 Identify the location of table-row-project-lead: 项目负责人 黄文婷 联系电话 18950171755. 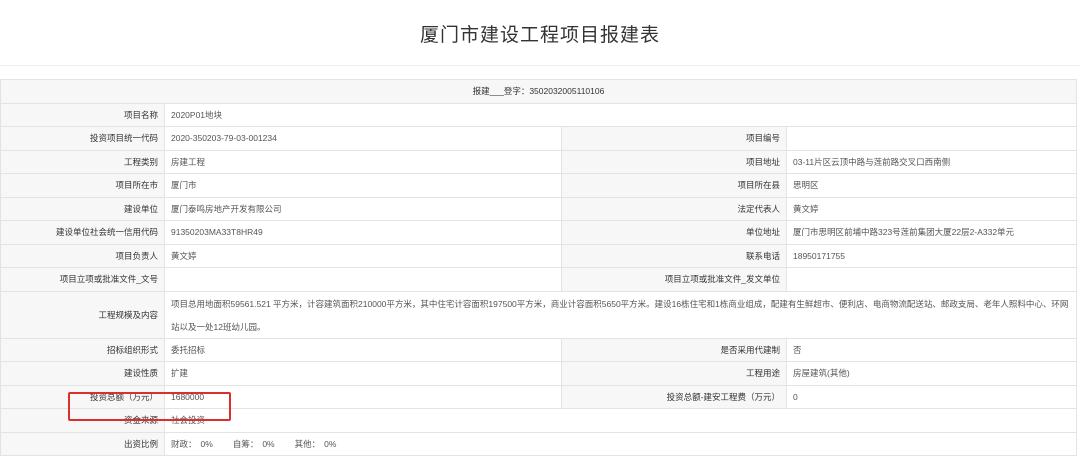
(539, 256).